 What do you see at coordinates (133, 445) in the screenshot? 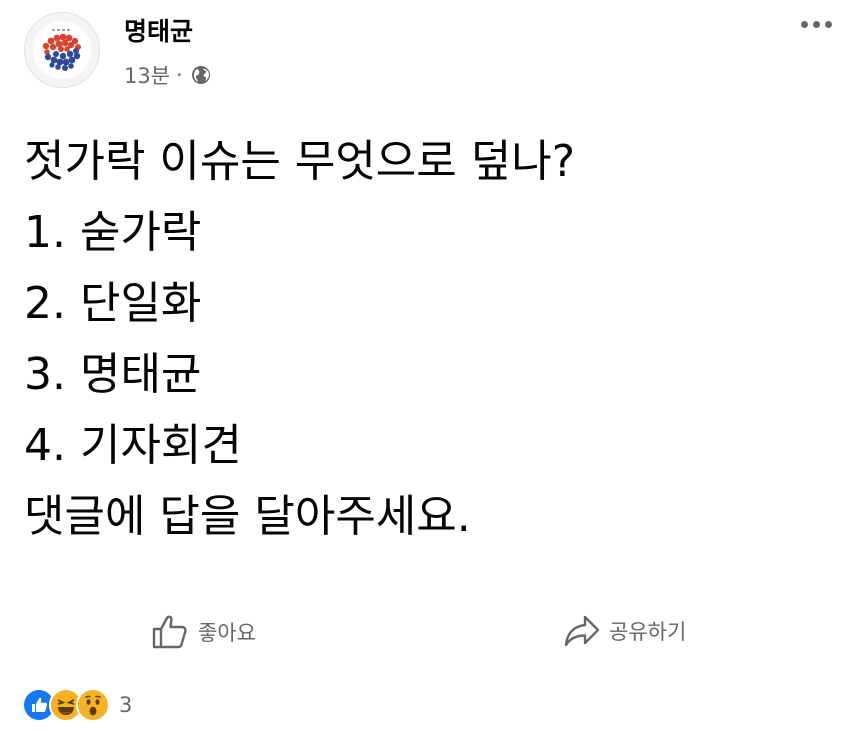
I see `post-line: 4. 기자회견` at bounding box center [133, 445].